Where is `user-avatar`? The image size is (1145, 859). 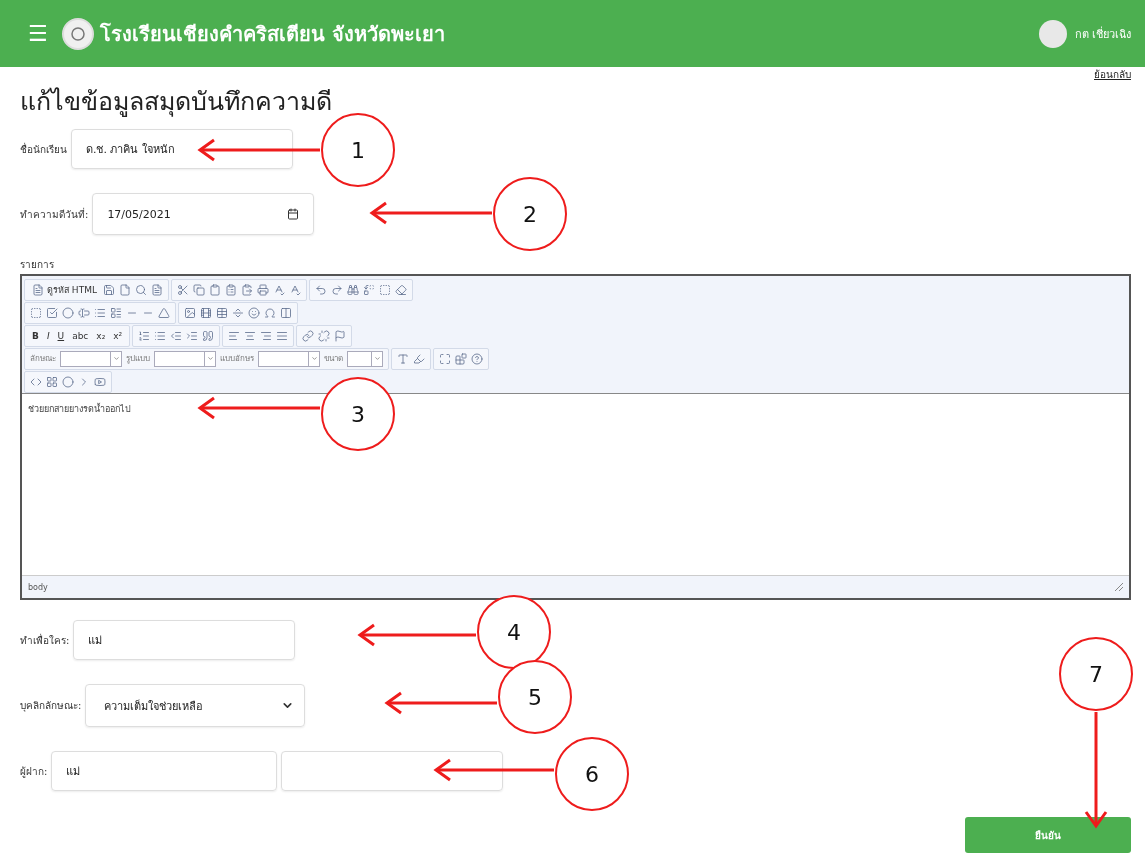
user-avatar is located at coordinates (1052, 33).